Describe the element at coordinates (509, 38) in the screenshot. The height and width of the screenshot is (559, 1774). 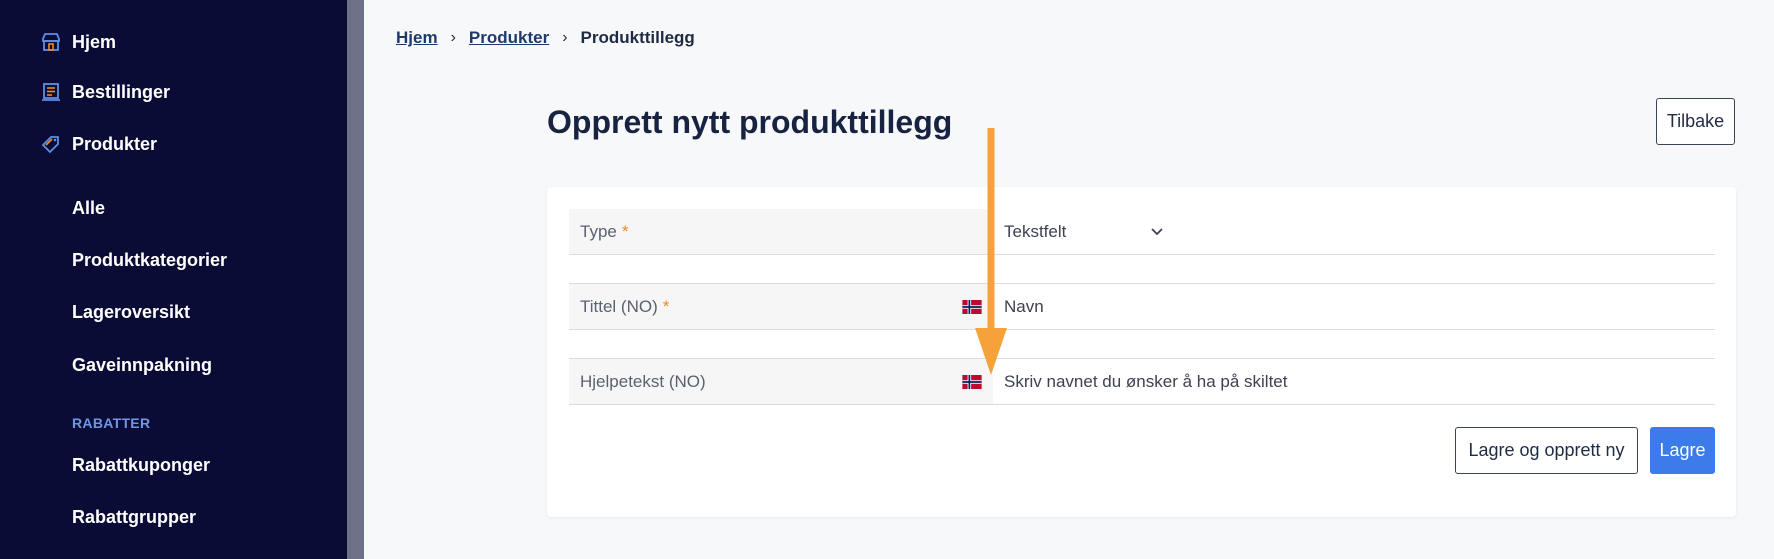
I see `breadcrumb-link-produkter: Produkter` at that location.